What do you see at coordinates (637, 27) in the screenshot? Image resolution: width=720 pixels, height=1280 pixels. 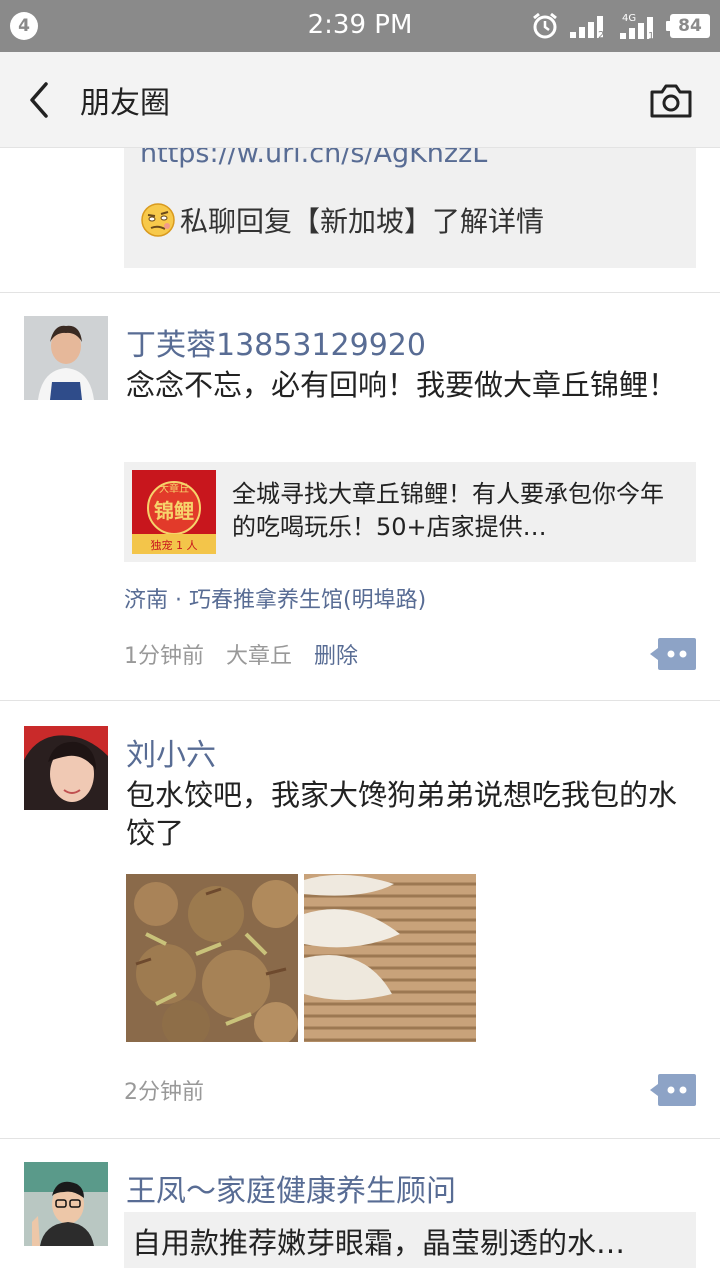 I see `signal-4g-icon: 4G 1` at bounding box center [637, 27].